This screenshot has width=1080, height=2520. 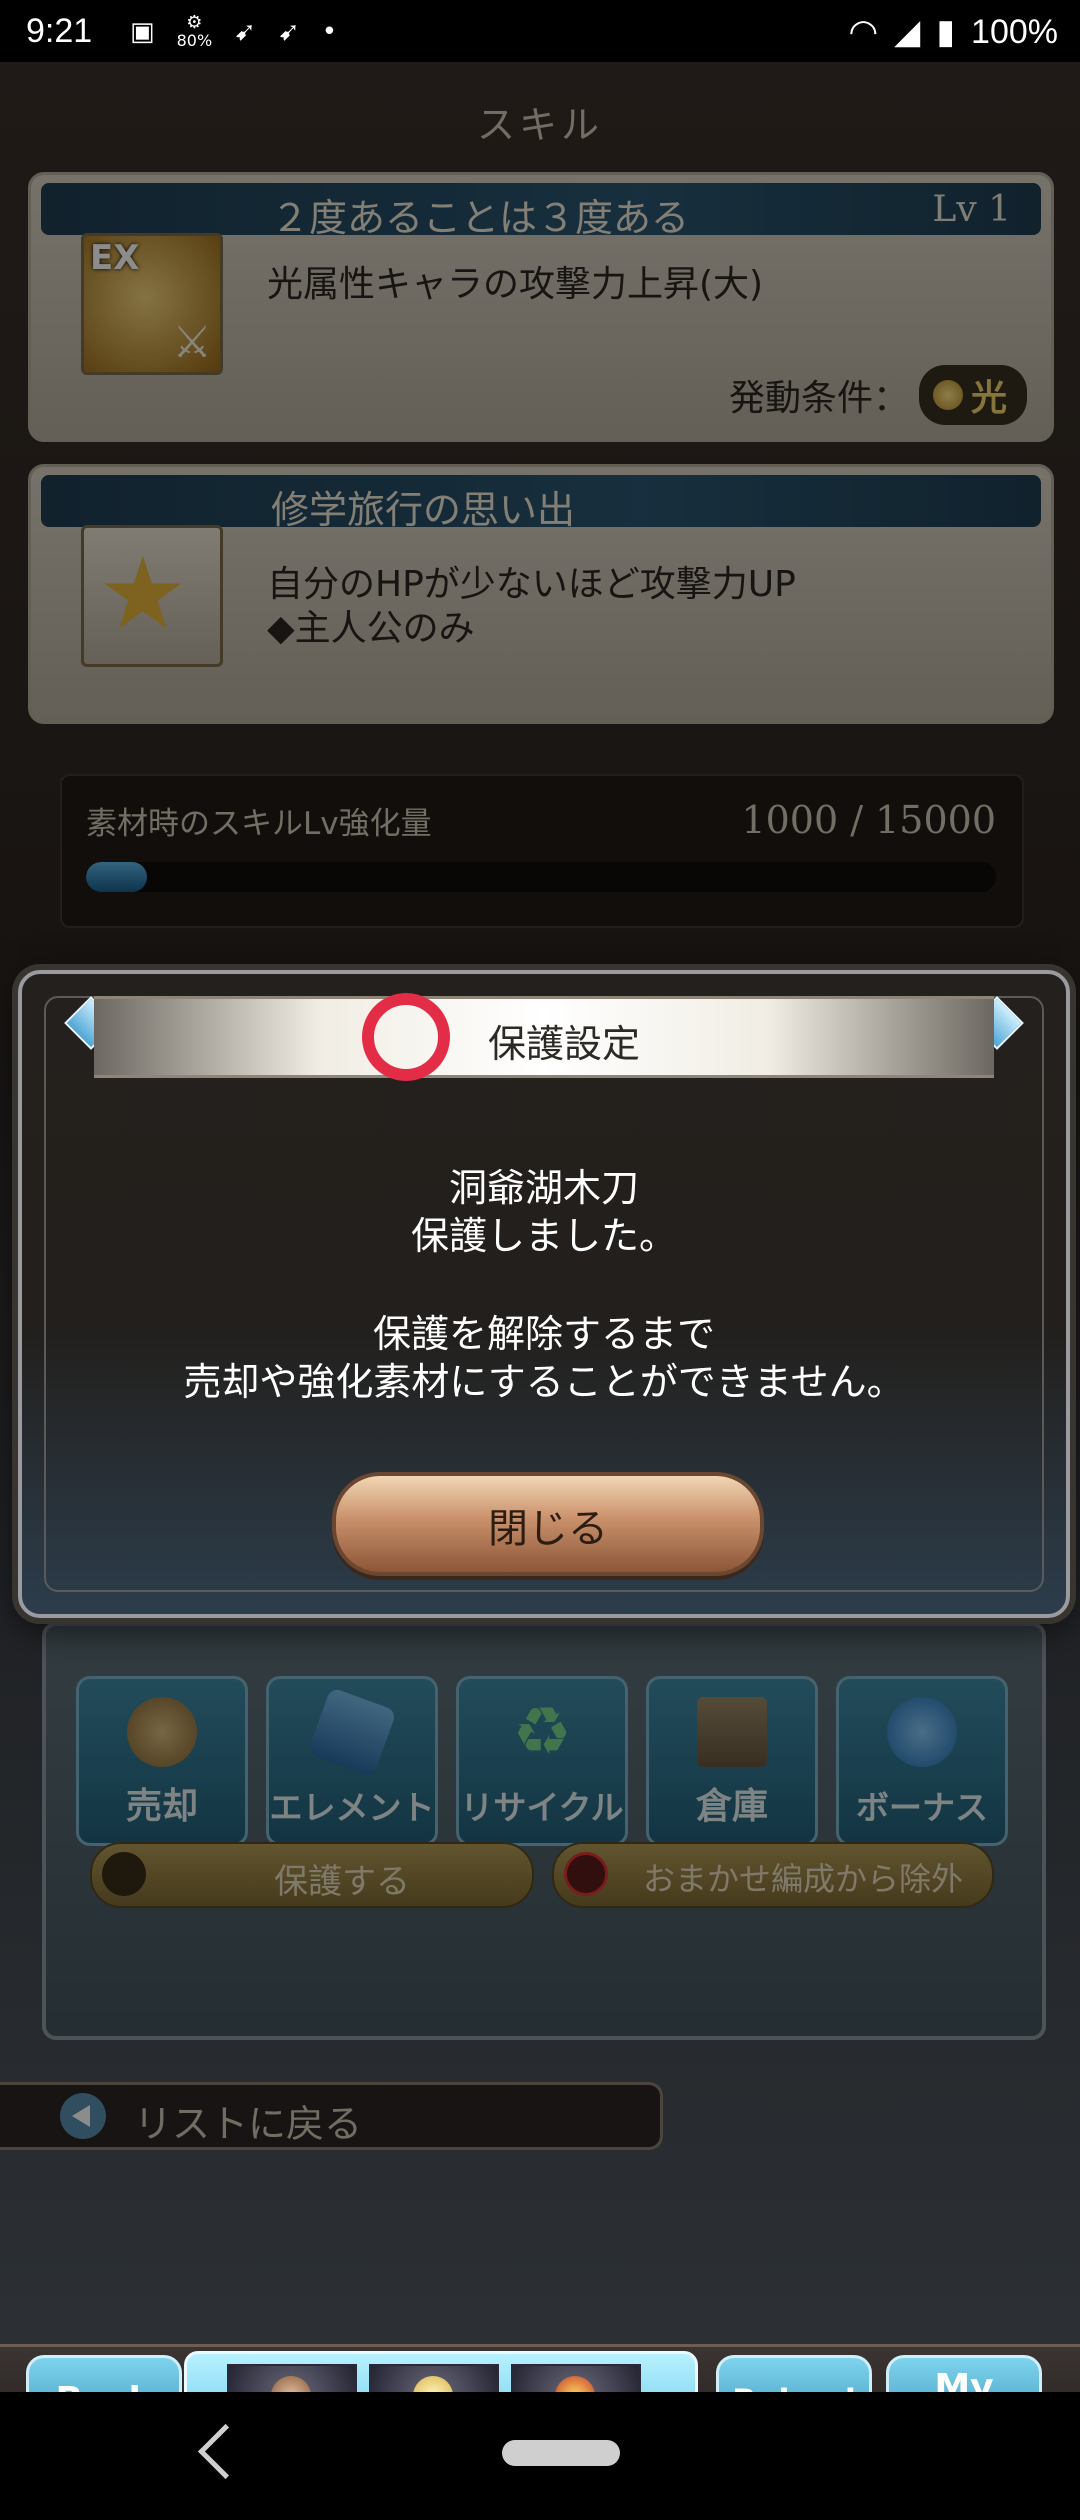 I want to click on dialog-message-note2: 売却や強化素材にすることができません。, so click(x=544, y=1382).